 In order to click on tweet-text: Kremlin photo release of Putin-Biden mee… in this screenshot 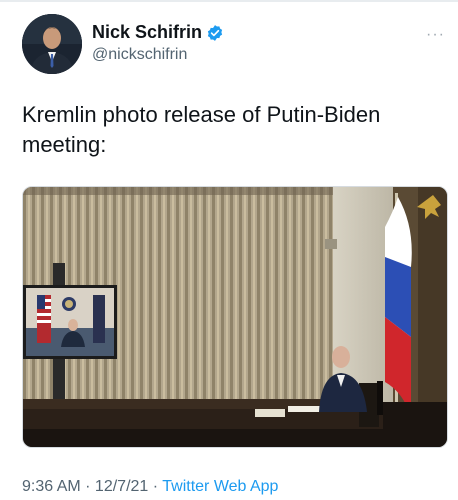, I will do `click(201, 129)`.